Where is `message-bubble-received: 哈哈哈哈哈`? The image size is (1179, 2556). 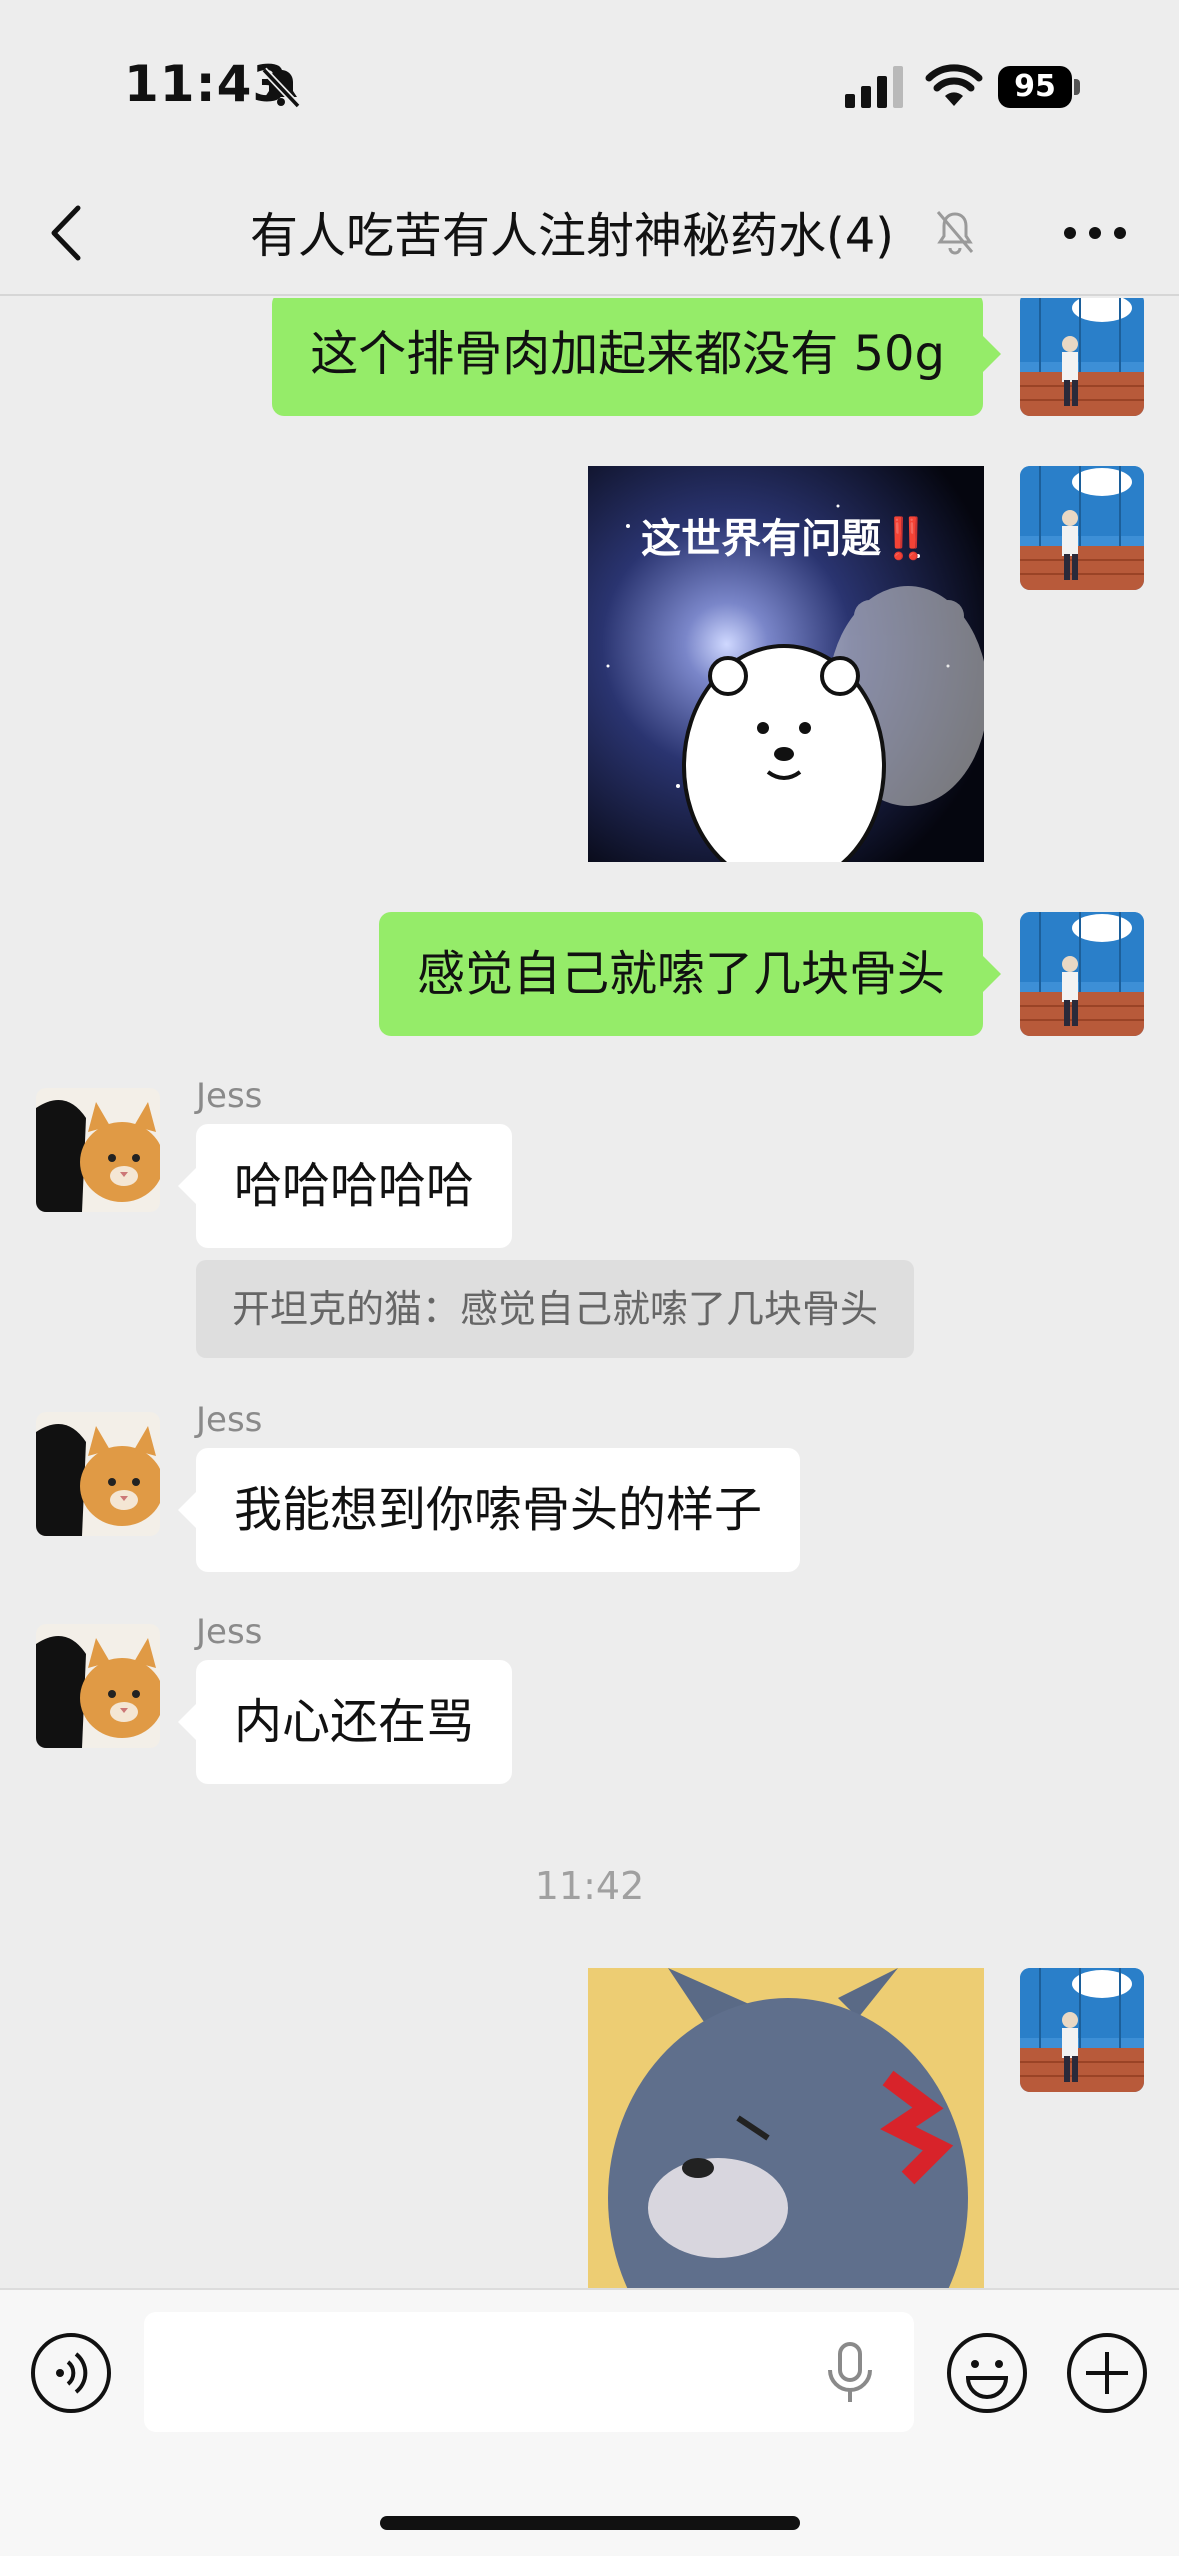
message-bubble-received: 哈哈哈哈哈 is located at coordinates (345, 1186).